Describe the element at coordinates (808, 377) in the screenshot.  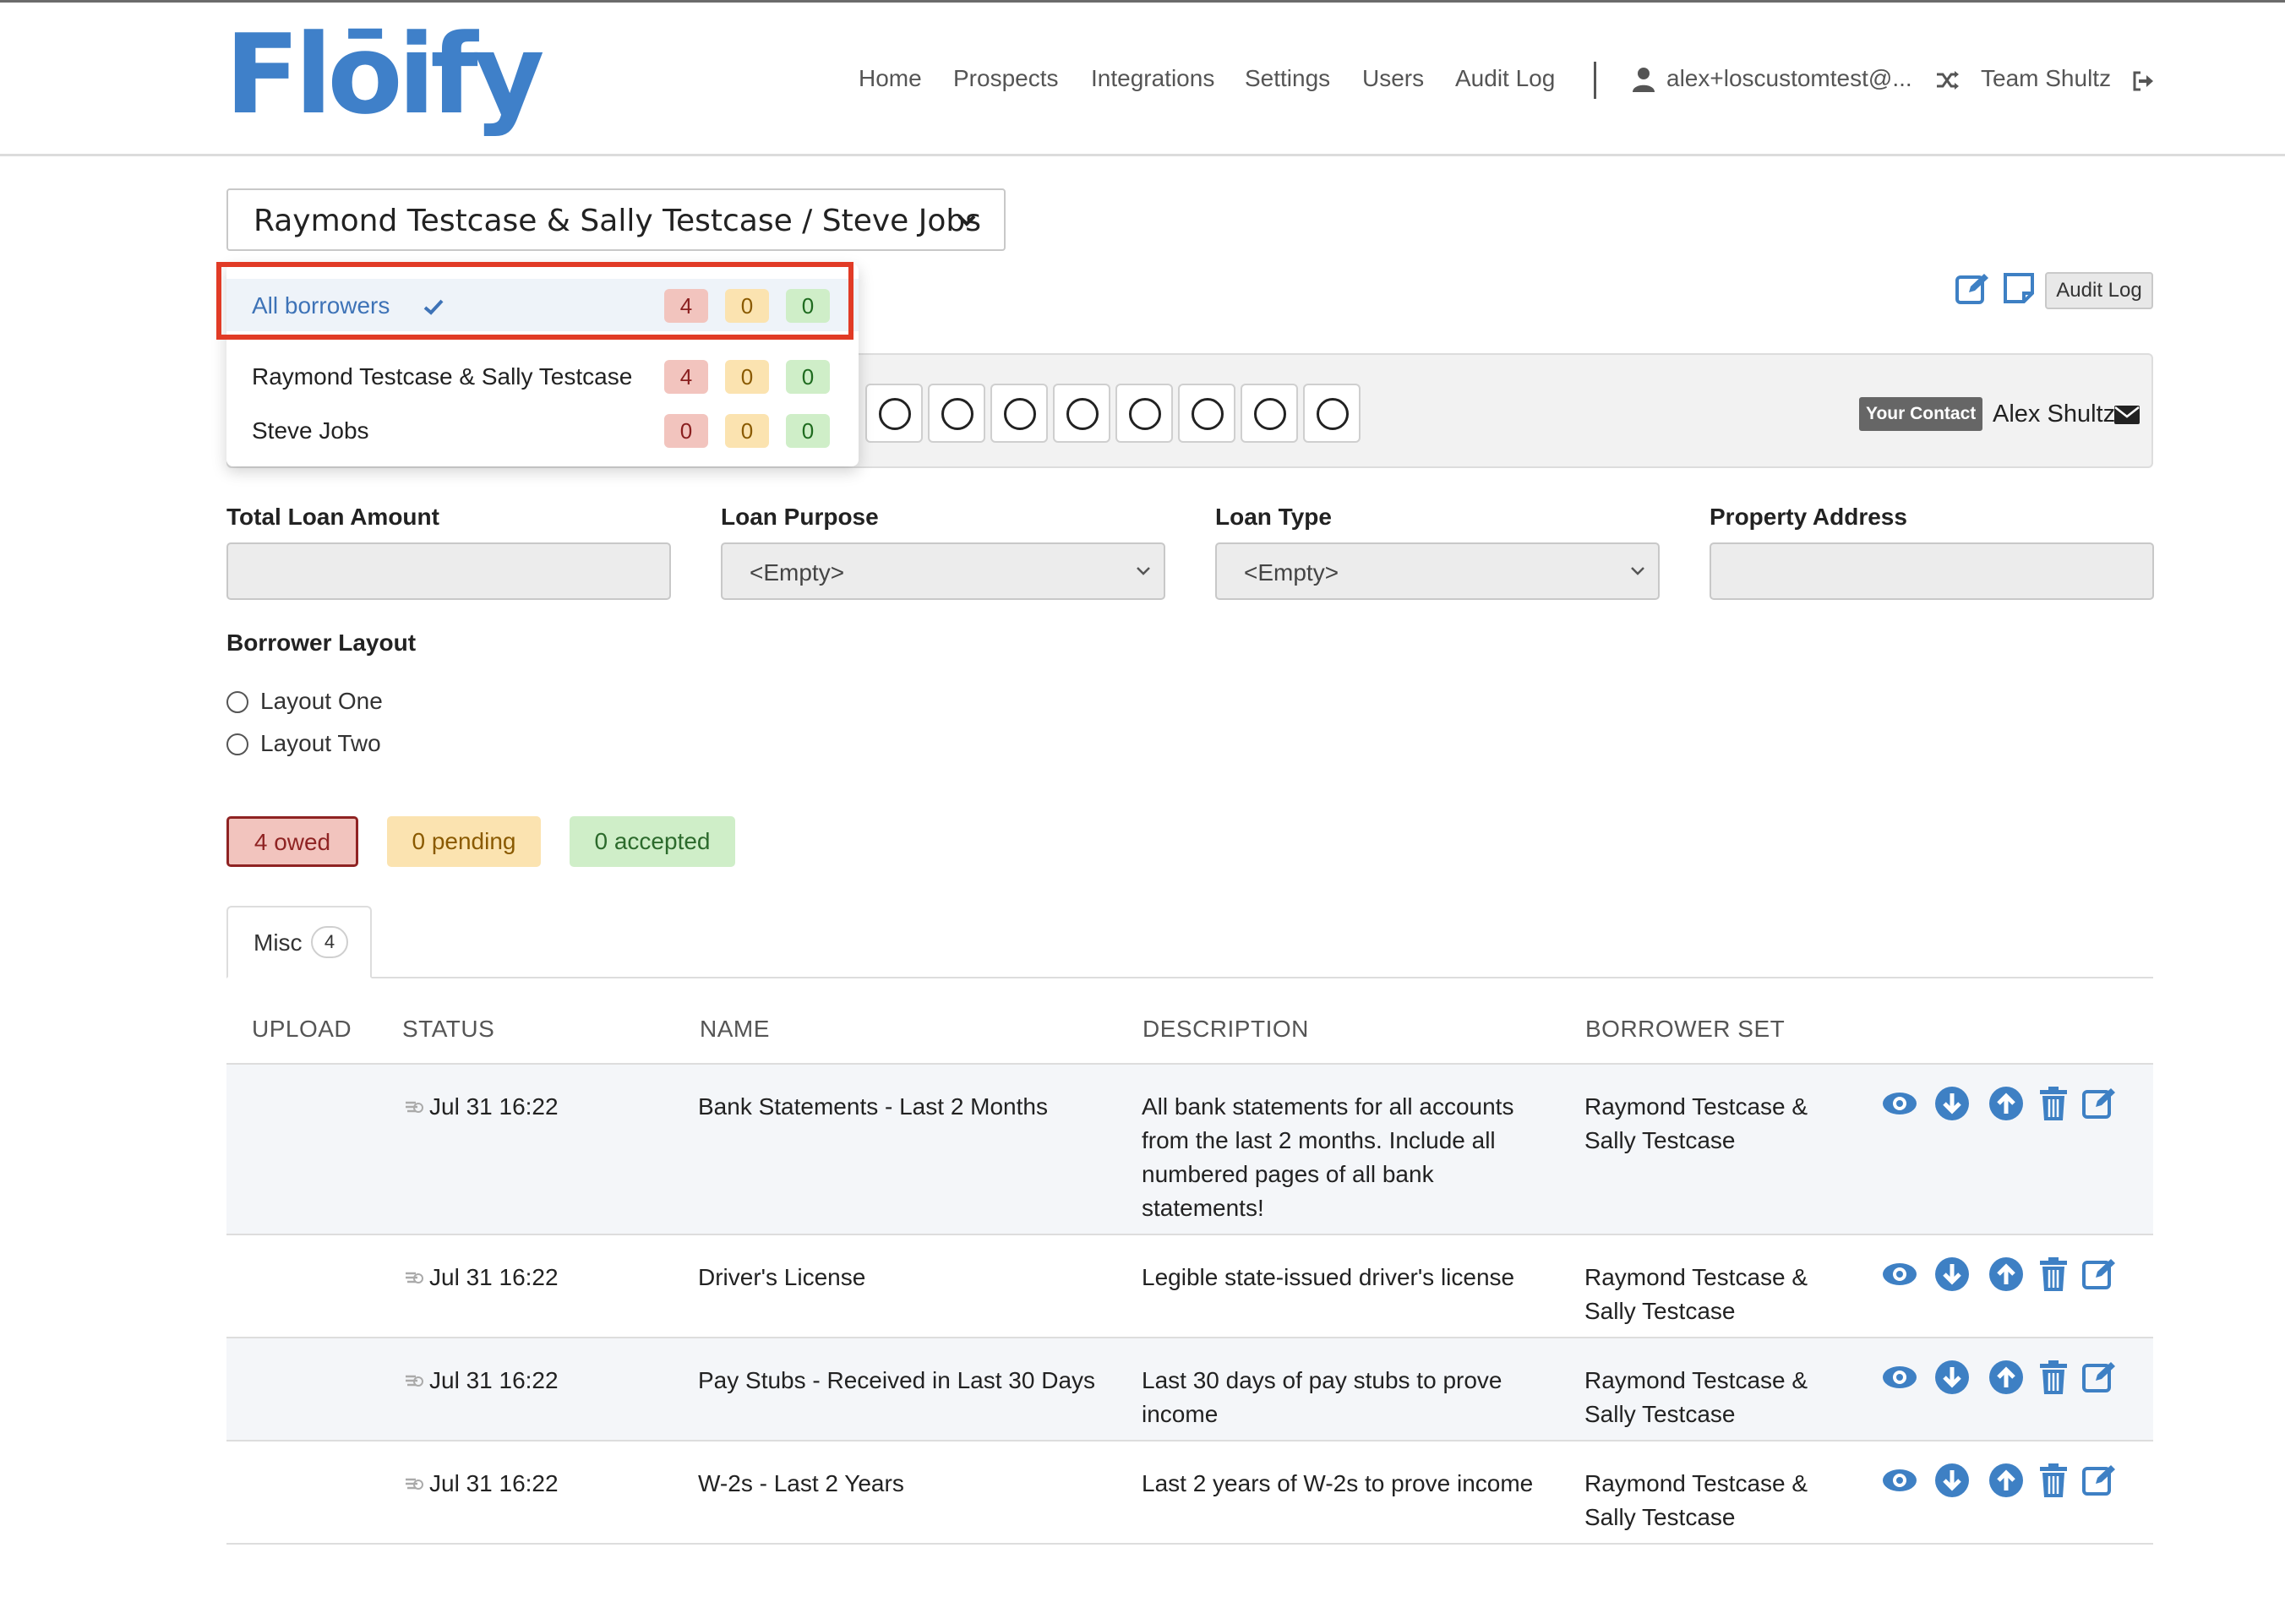
I see `accepted-count-pill: 0` at that location.